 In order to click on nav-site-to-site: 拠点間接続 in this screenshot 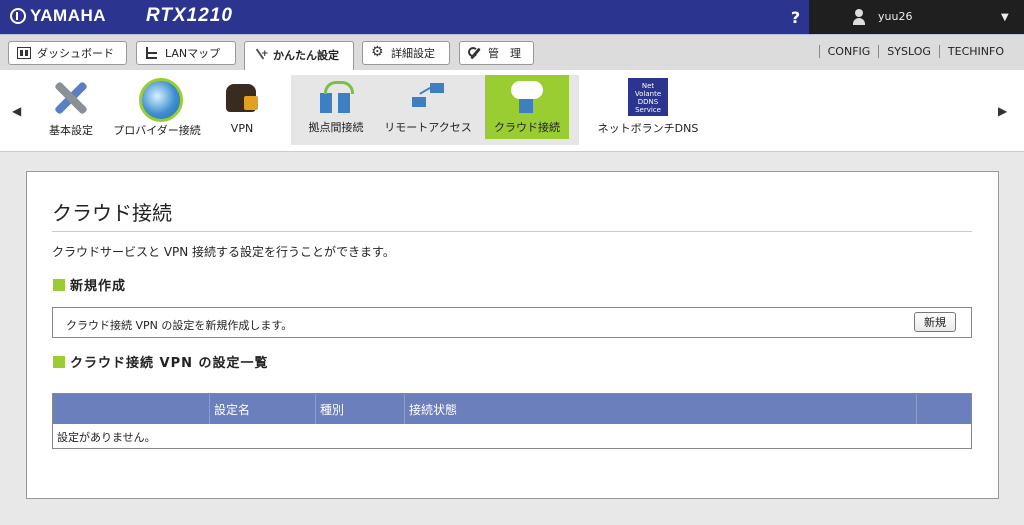, I will do `click(336, 107)`.